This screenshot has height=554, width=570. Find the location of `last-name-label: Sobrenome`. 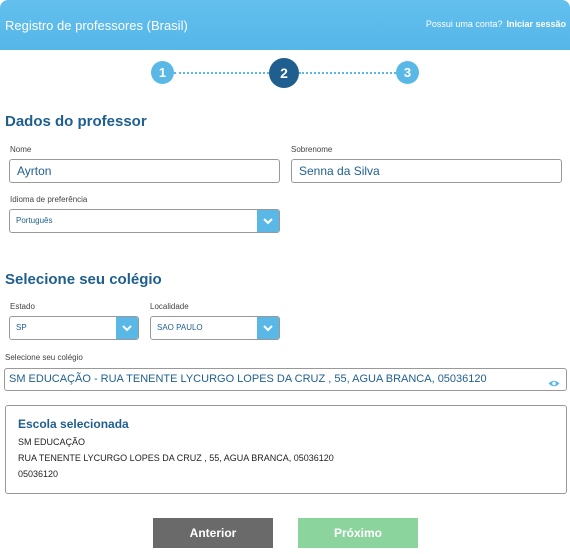

last-name-label: Sobrenome is located at coordinates (312, 149).